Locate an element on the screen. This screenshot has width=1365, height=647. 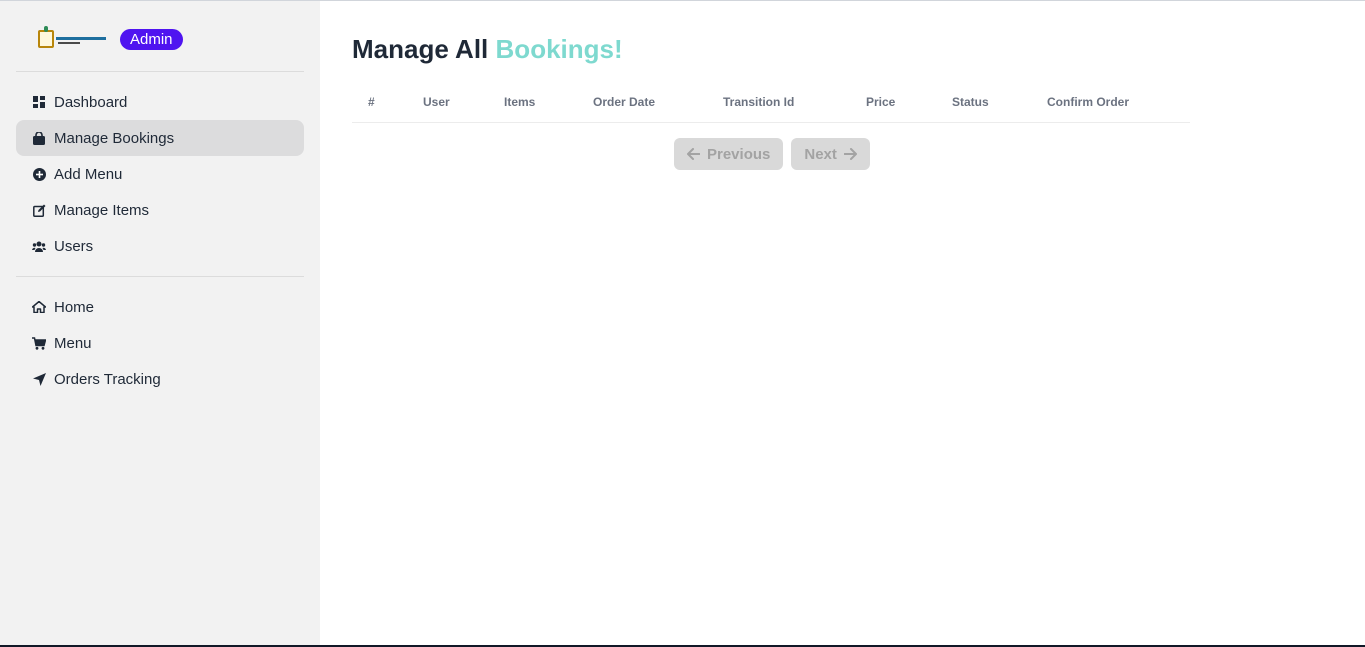
arrow-left-icon is located at coordinates (693, 154).